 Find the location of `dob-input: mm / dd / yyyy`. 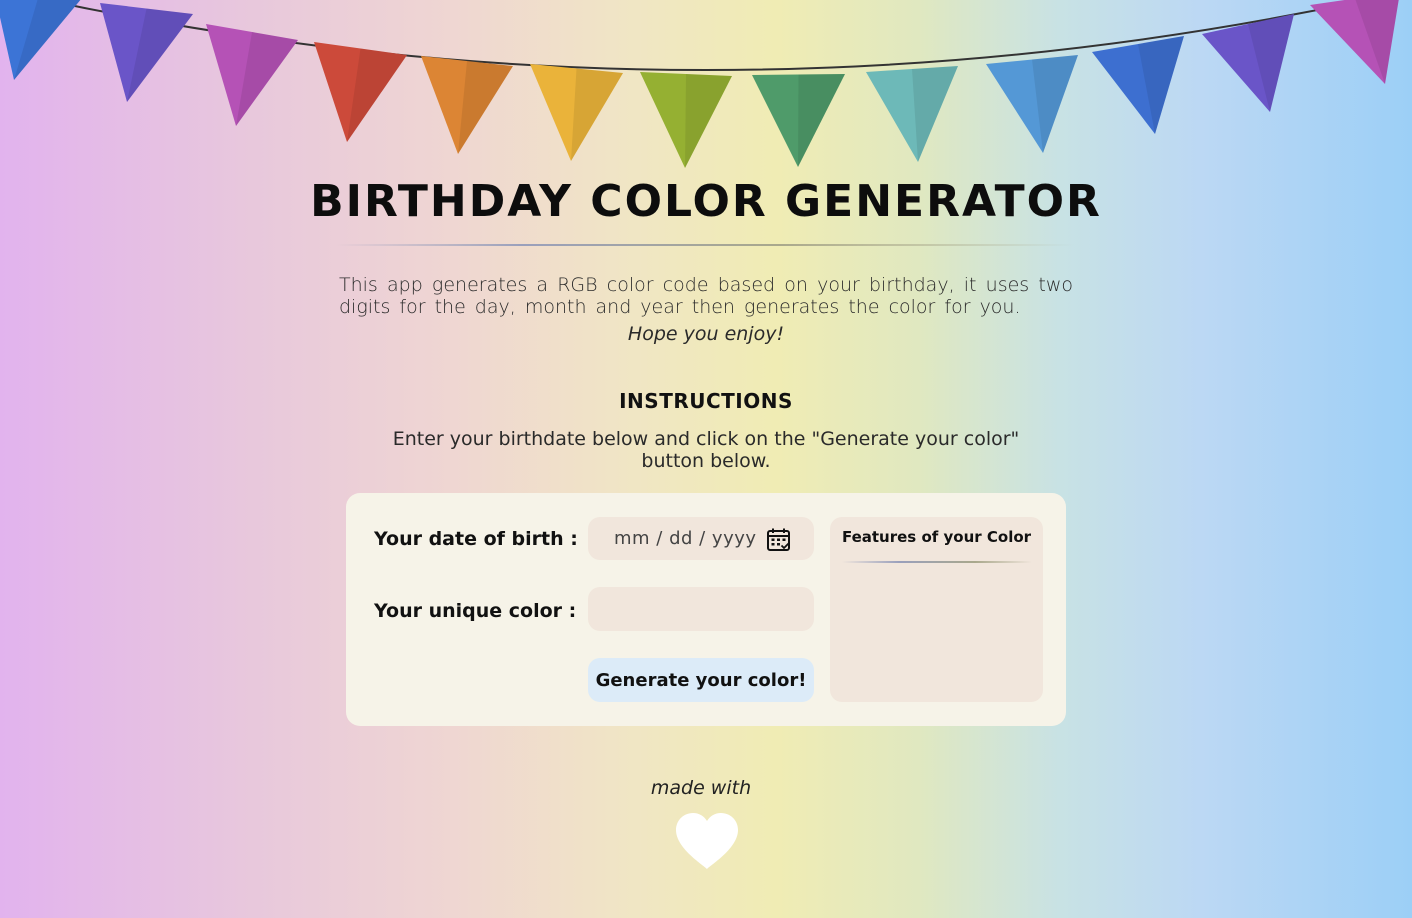

dob-input: mm / dd / yyyy is located at coordinates (701, 538).